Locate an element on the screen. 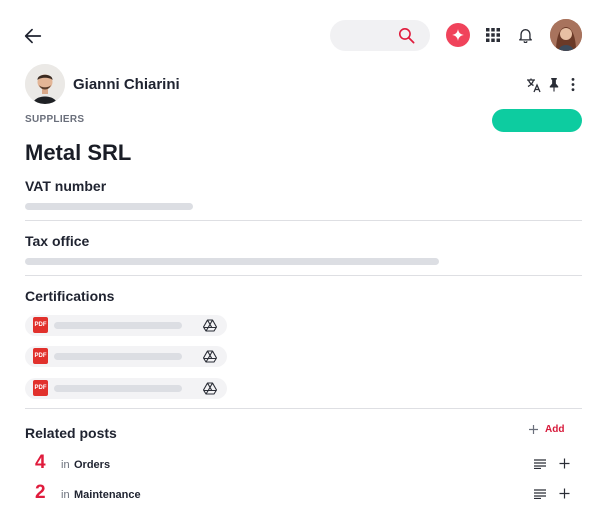 The height and width of the screenshot is (526, 602). page-title: Metal SRL is located at coordinates (78, 152).